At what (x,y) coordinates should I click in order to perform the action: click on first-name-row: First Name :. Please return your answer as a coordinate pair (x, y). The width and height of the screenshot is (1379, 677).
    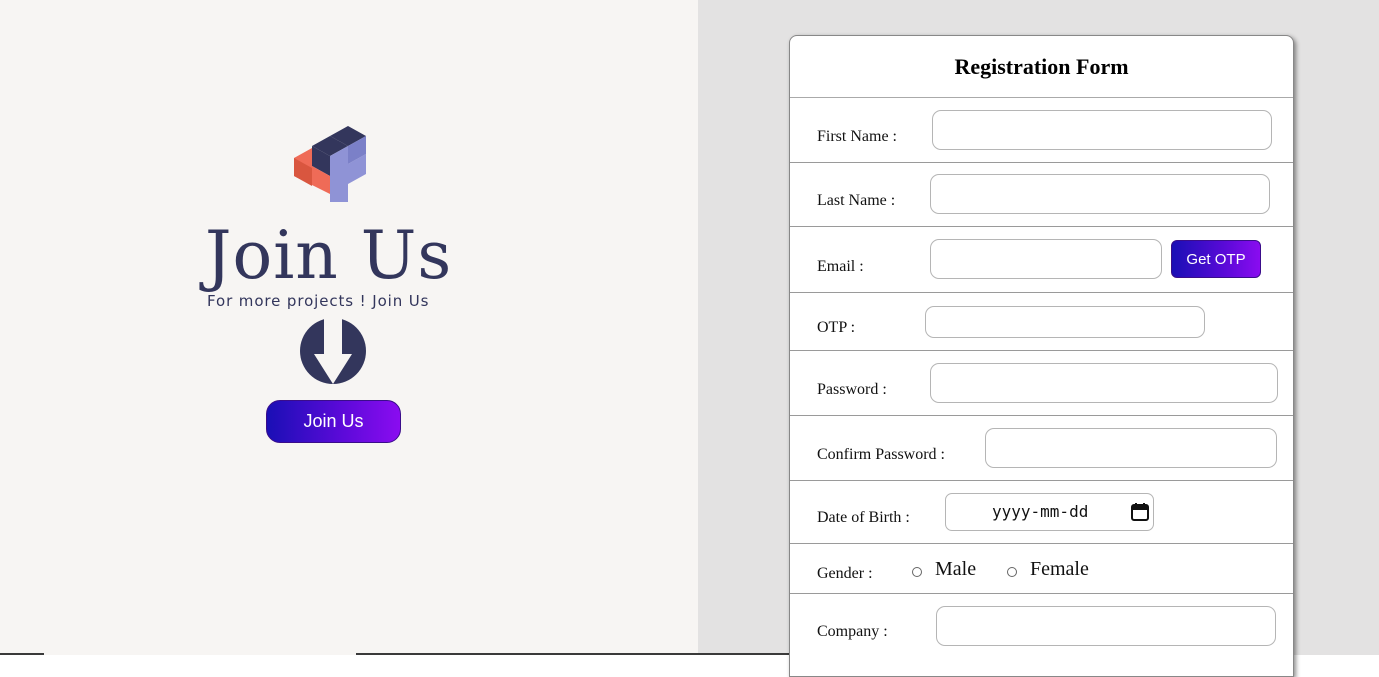
    Looking at the image, I should click on (1041, 130).